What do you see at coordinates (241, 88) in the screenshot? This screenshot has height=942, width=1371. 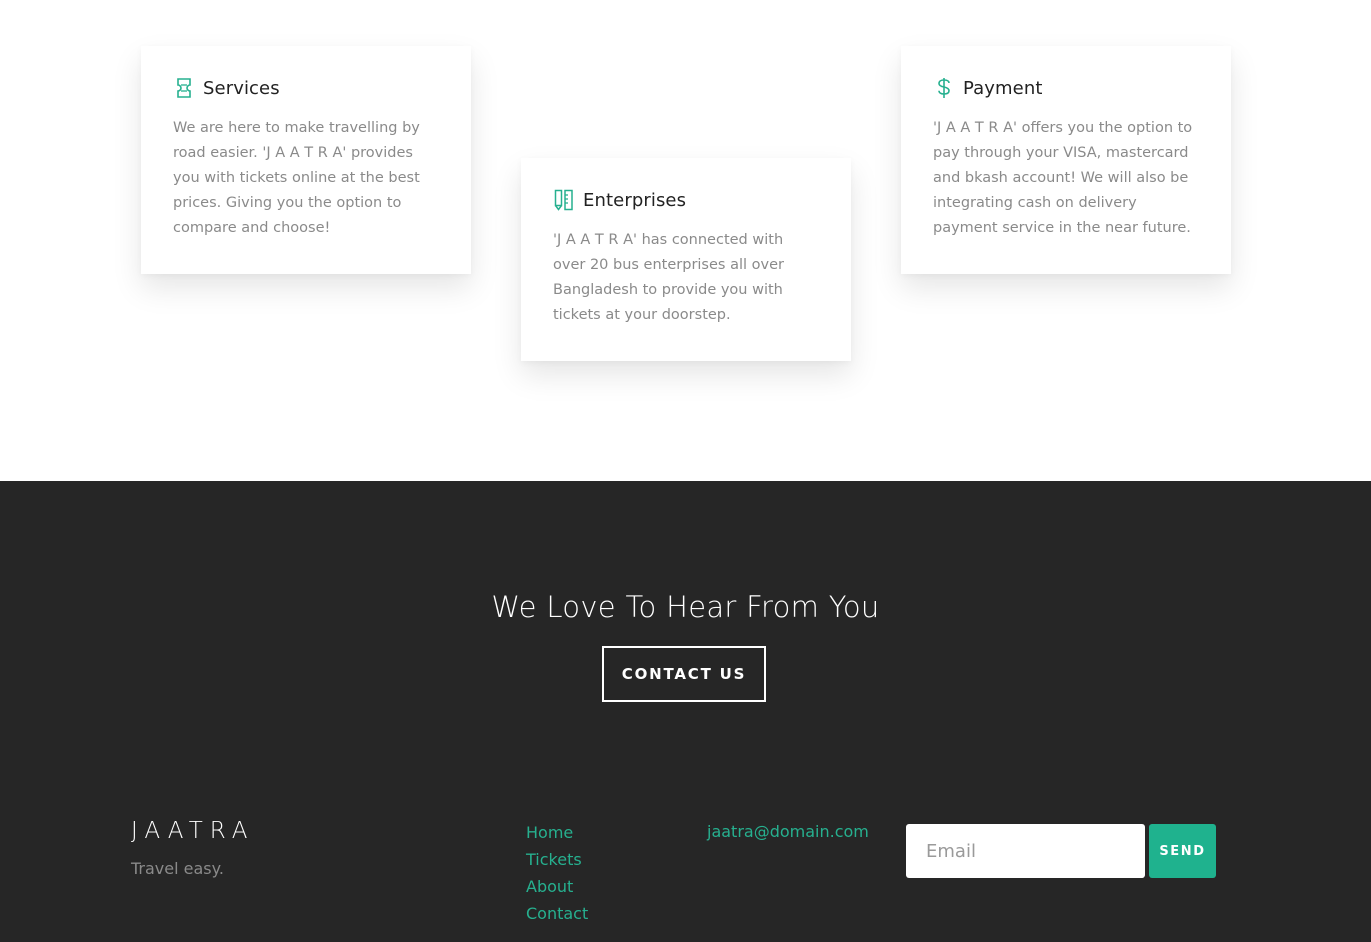 I see `card-title: Services` at bounding box center [241, 88].